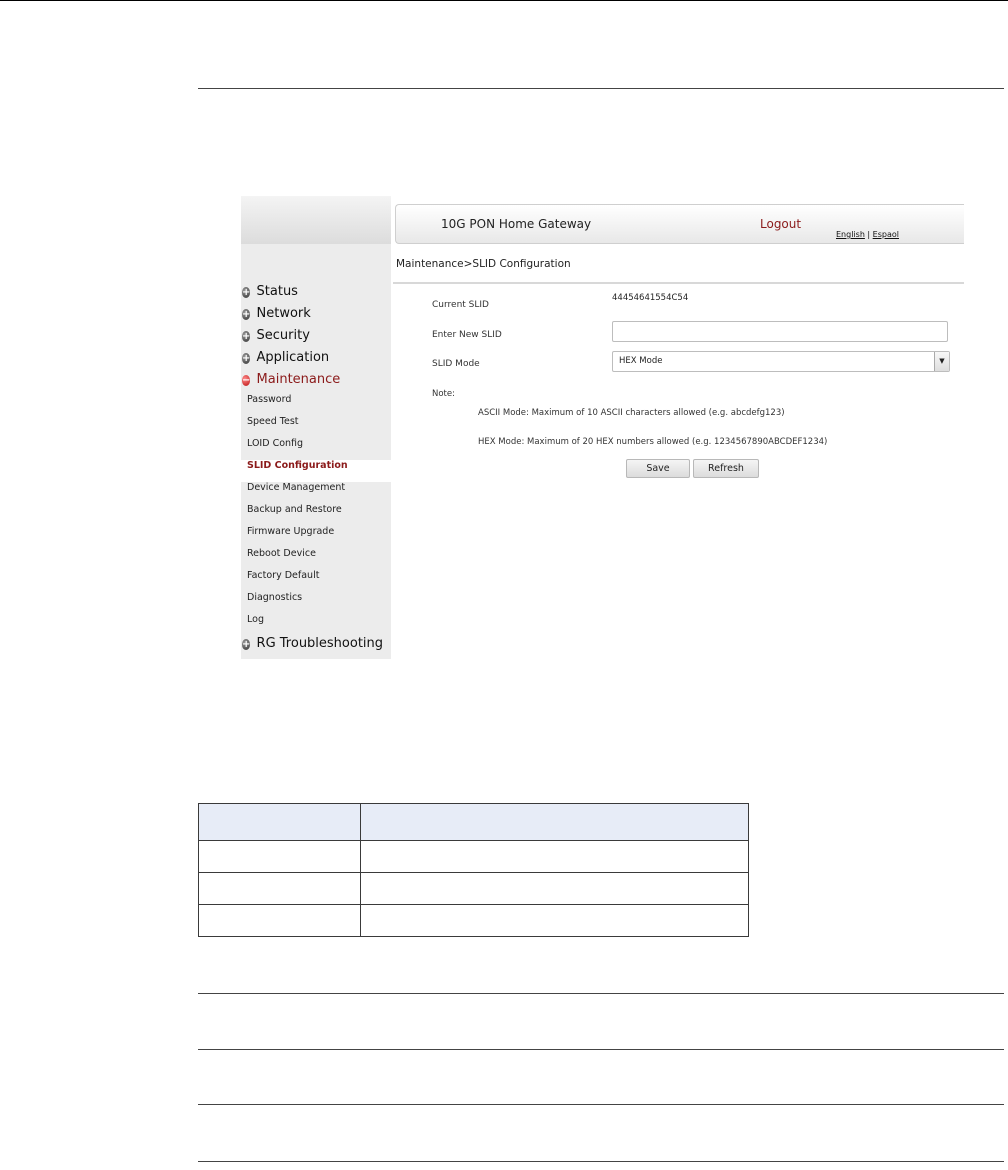  I want to click on new-slid-label: Enter New SLID, so click(467, 335).